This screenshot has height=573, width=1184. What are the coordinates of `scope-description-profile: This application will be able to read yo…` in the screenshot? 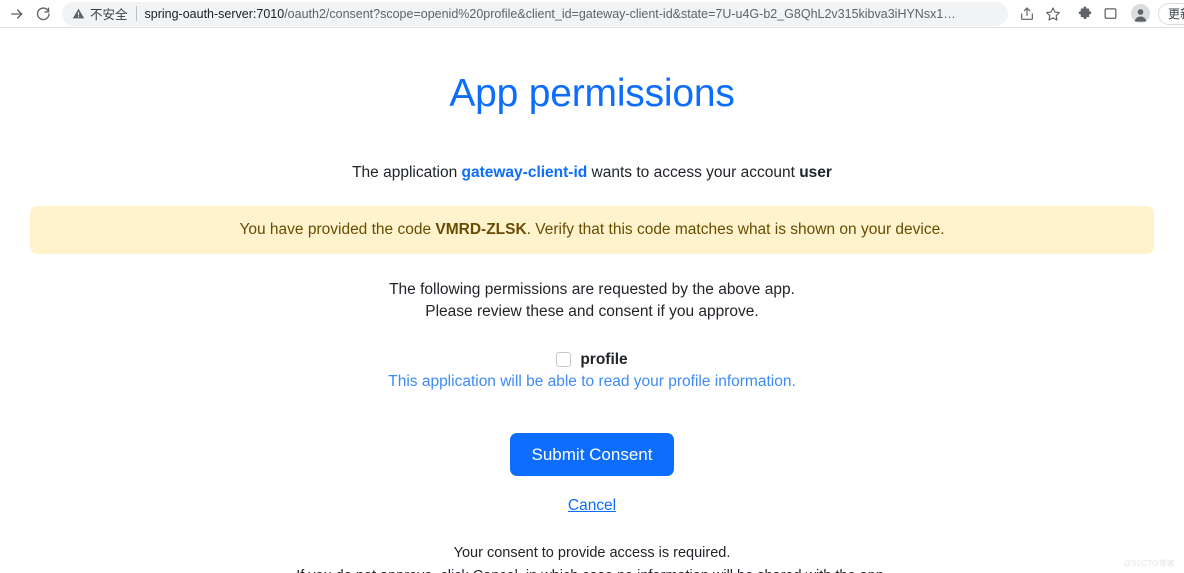 It's located at (592, 381).